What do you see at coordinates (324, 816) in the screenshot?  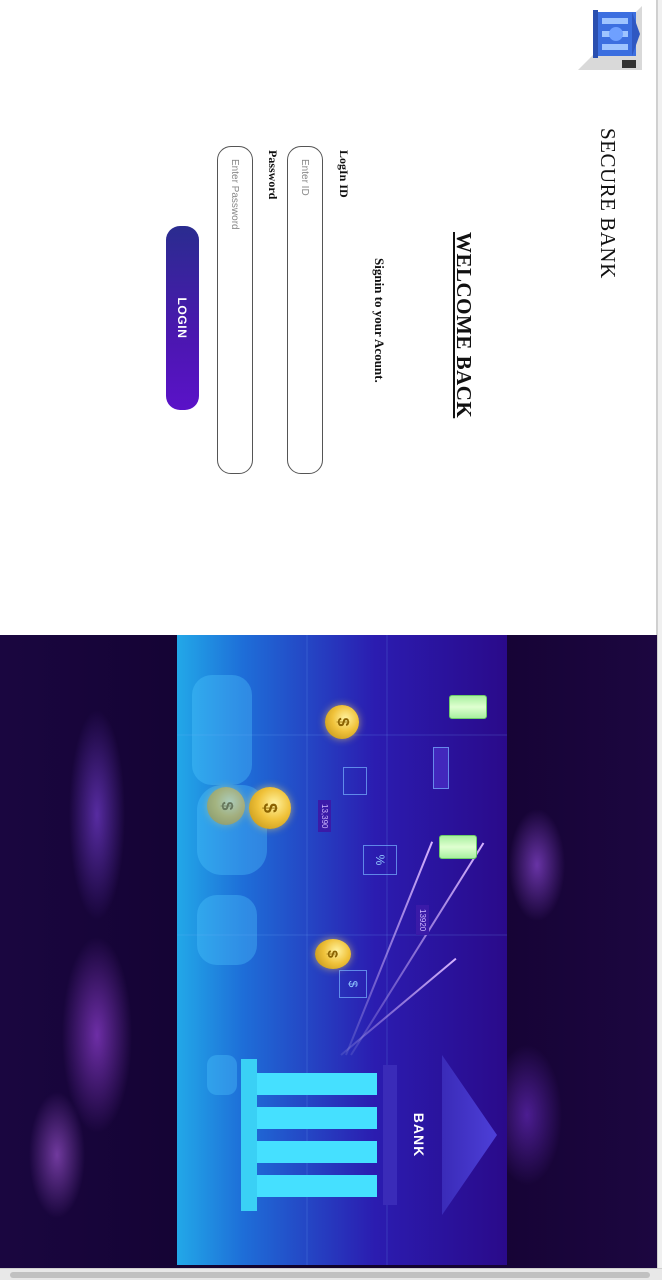 I see `amount-badge: 13,390` at bounding box center [324, 816].